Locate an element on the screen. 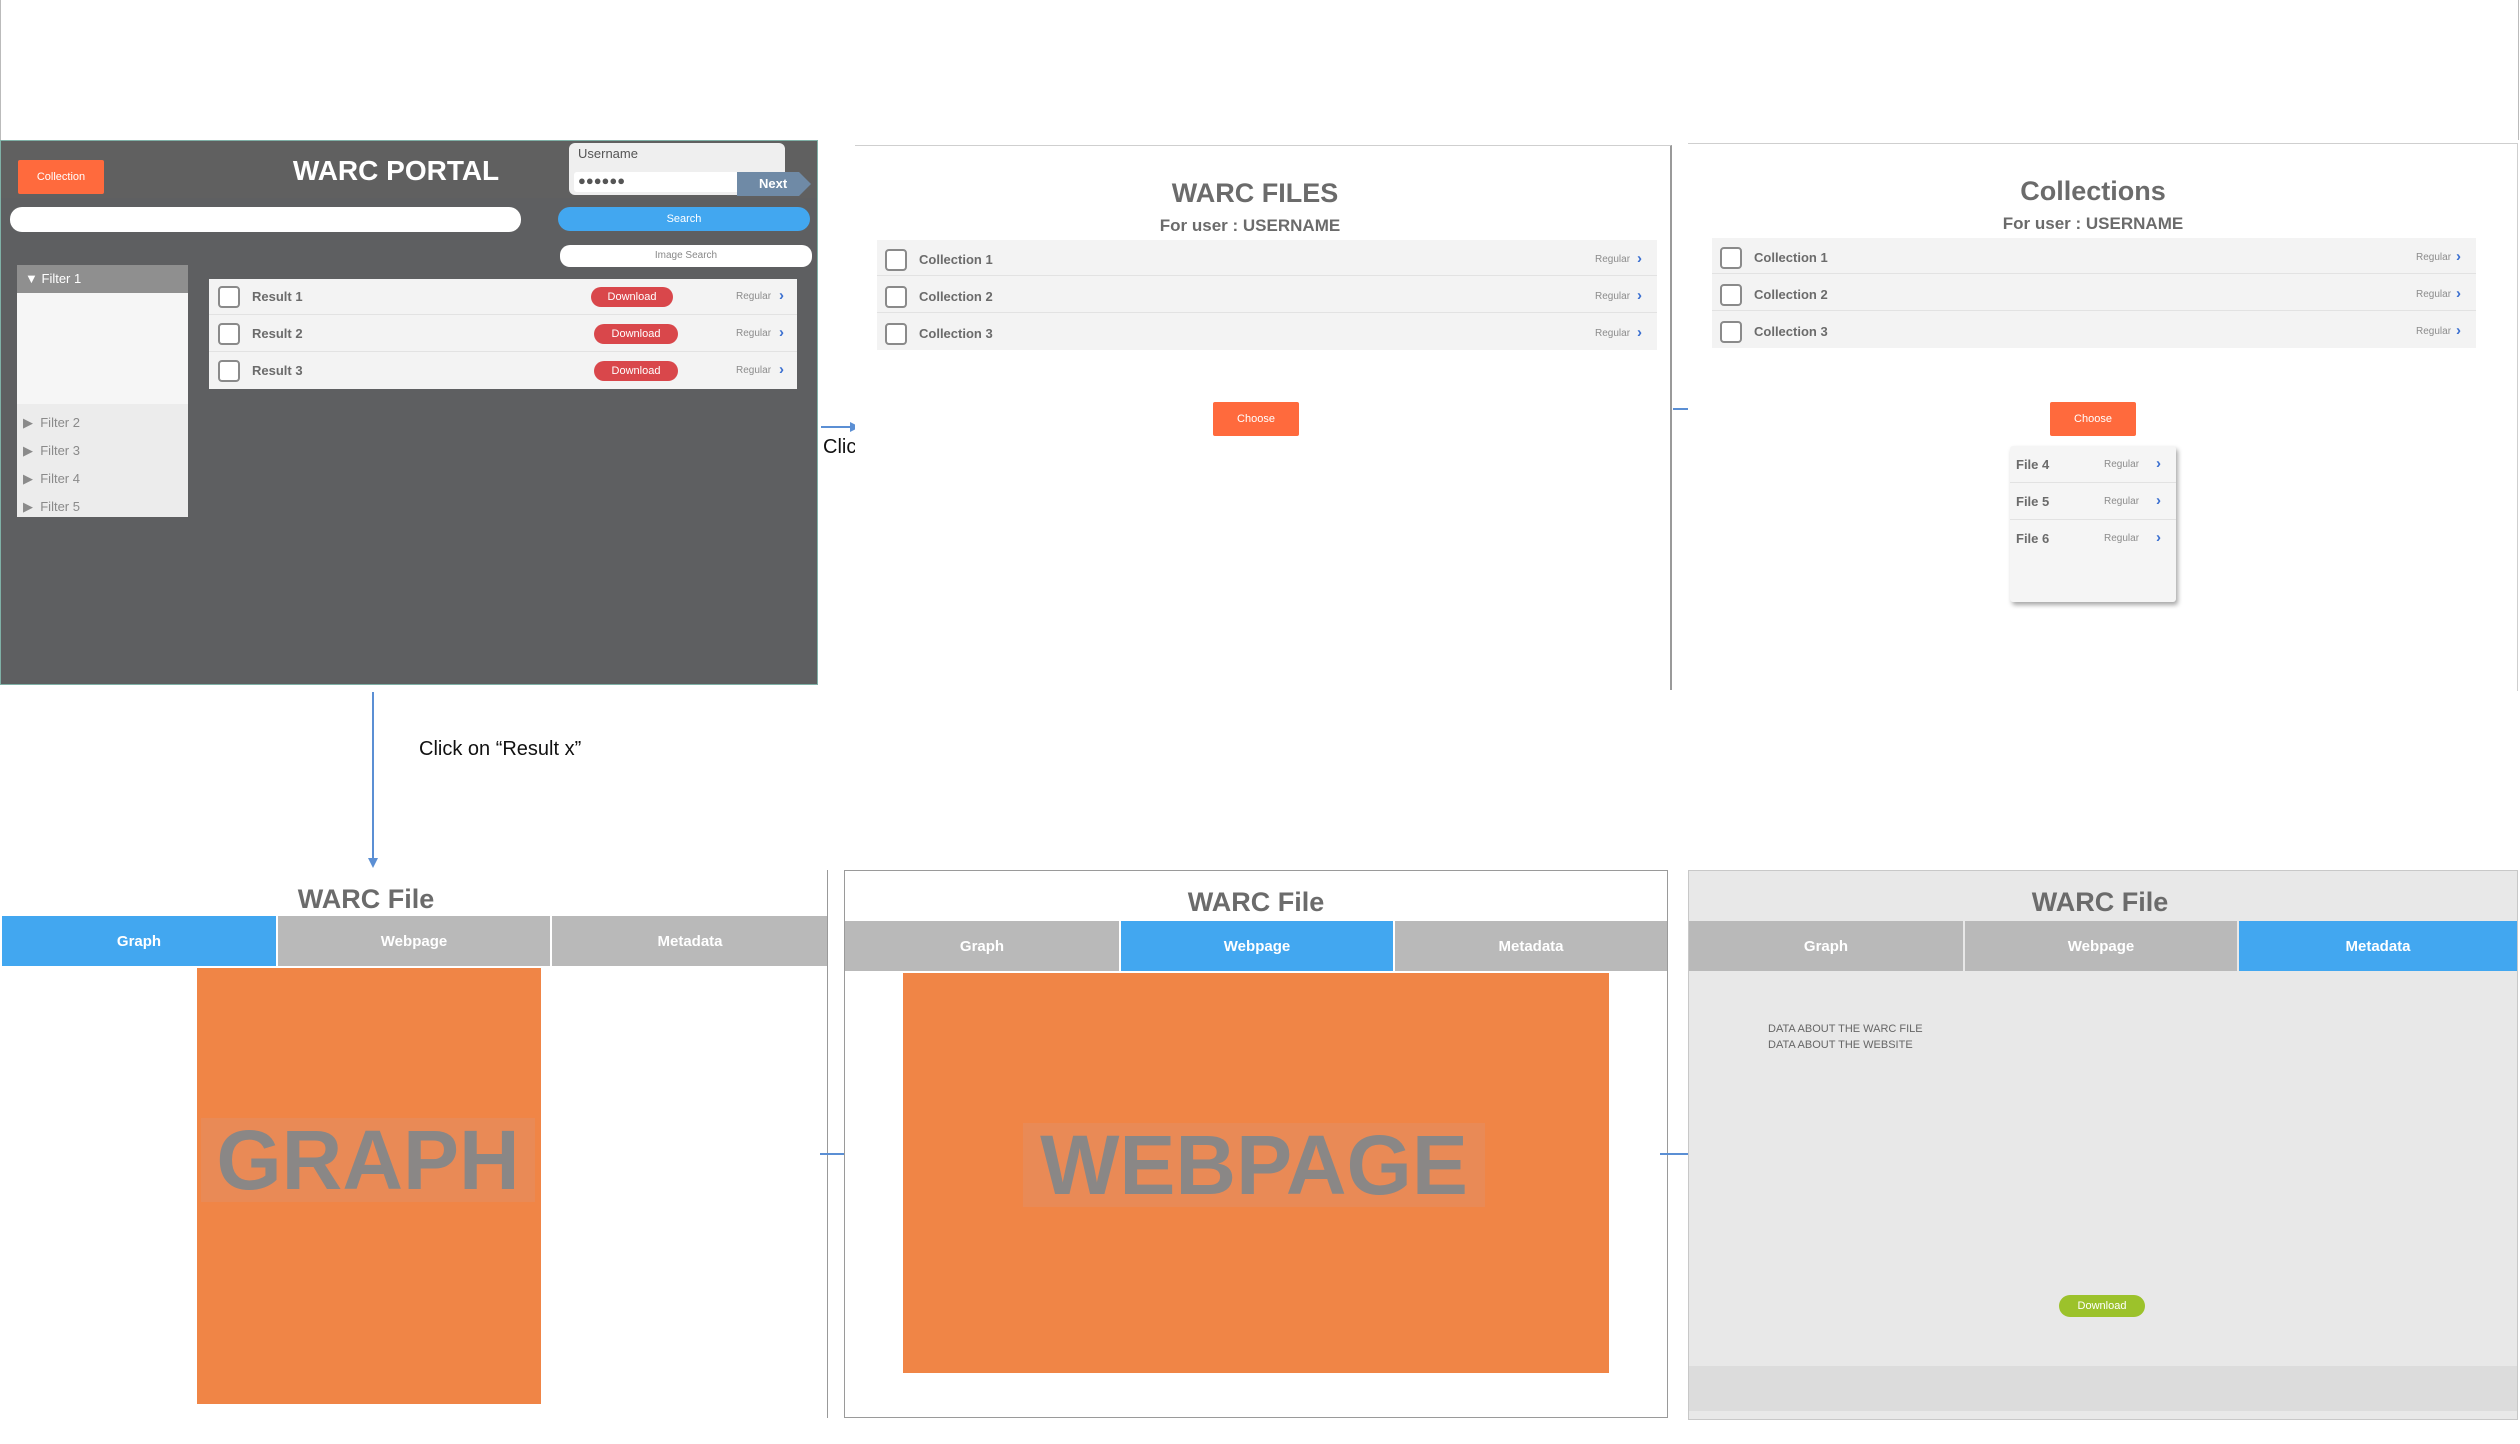  filter-5: ▶ Filter 5 is located at coordinates (51, 507).